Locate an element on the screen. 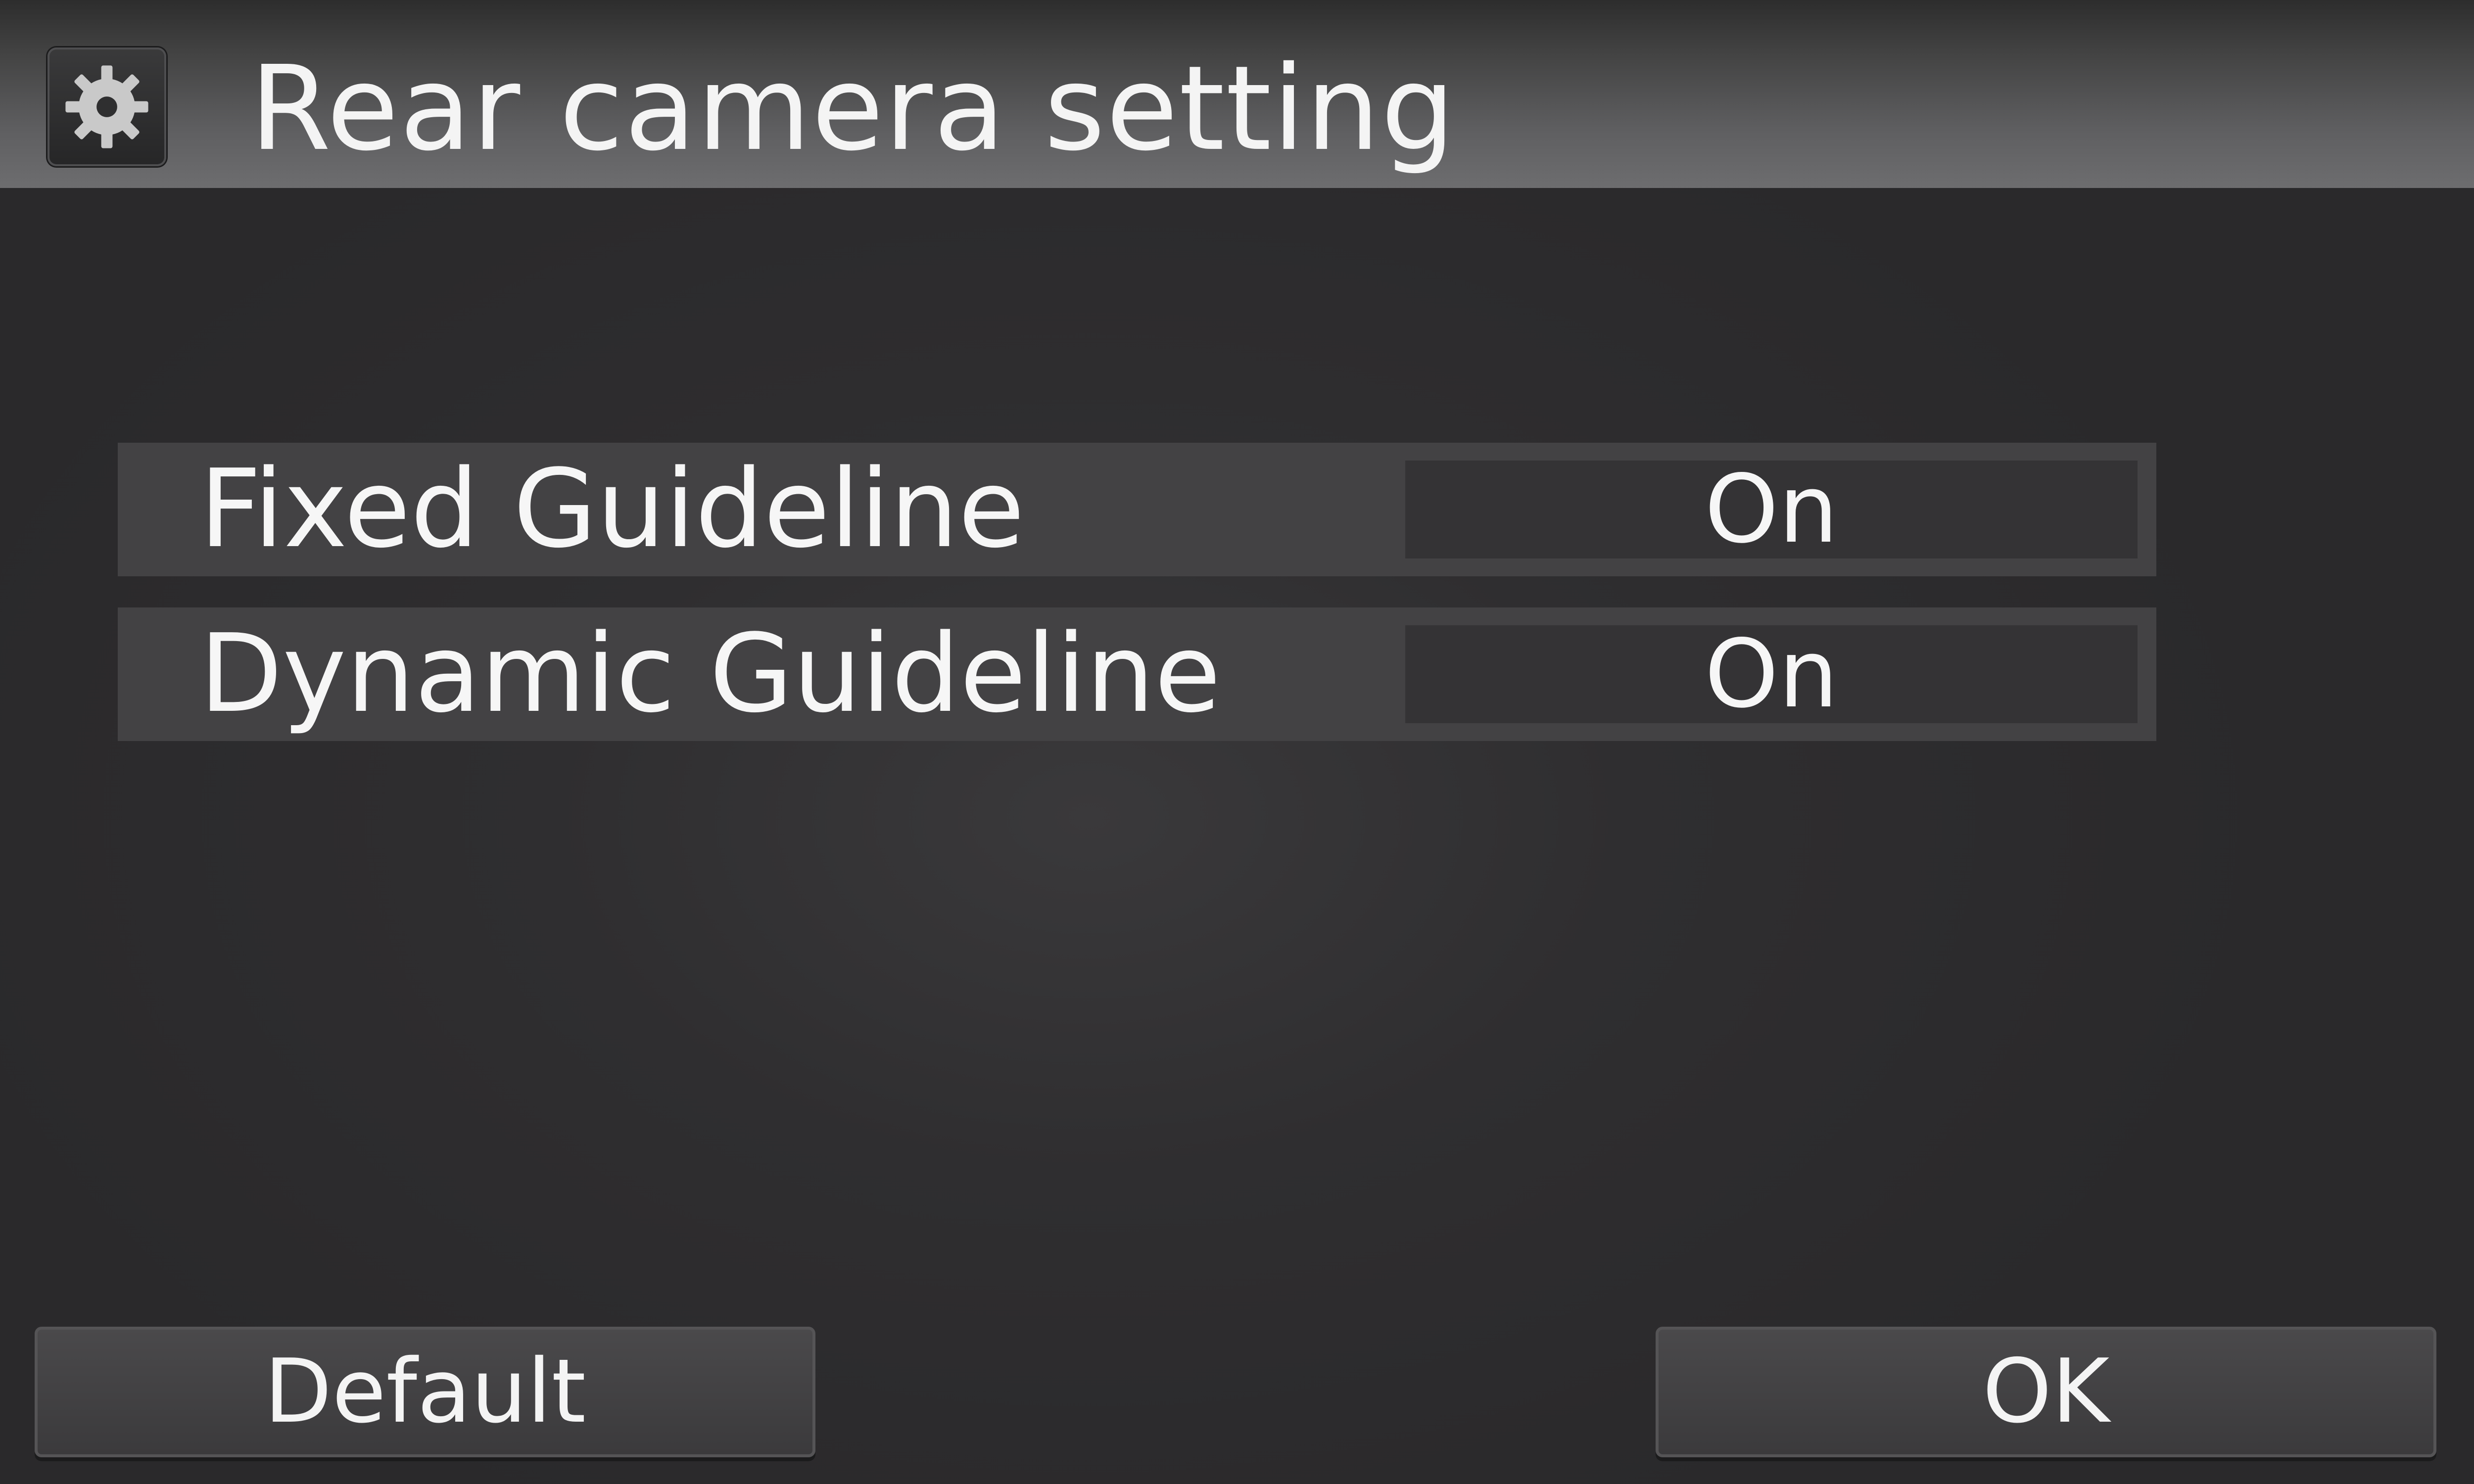  default-button: Default is located at coordinates (425, 1392).